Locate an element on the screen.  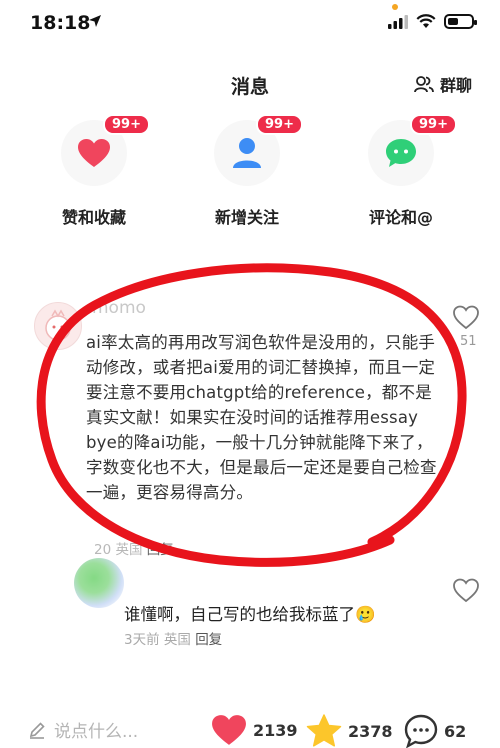
comments-count: 62 is located at coordinates (455, 731).